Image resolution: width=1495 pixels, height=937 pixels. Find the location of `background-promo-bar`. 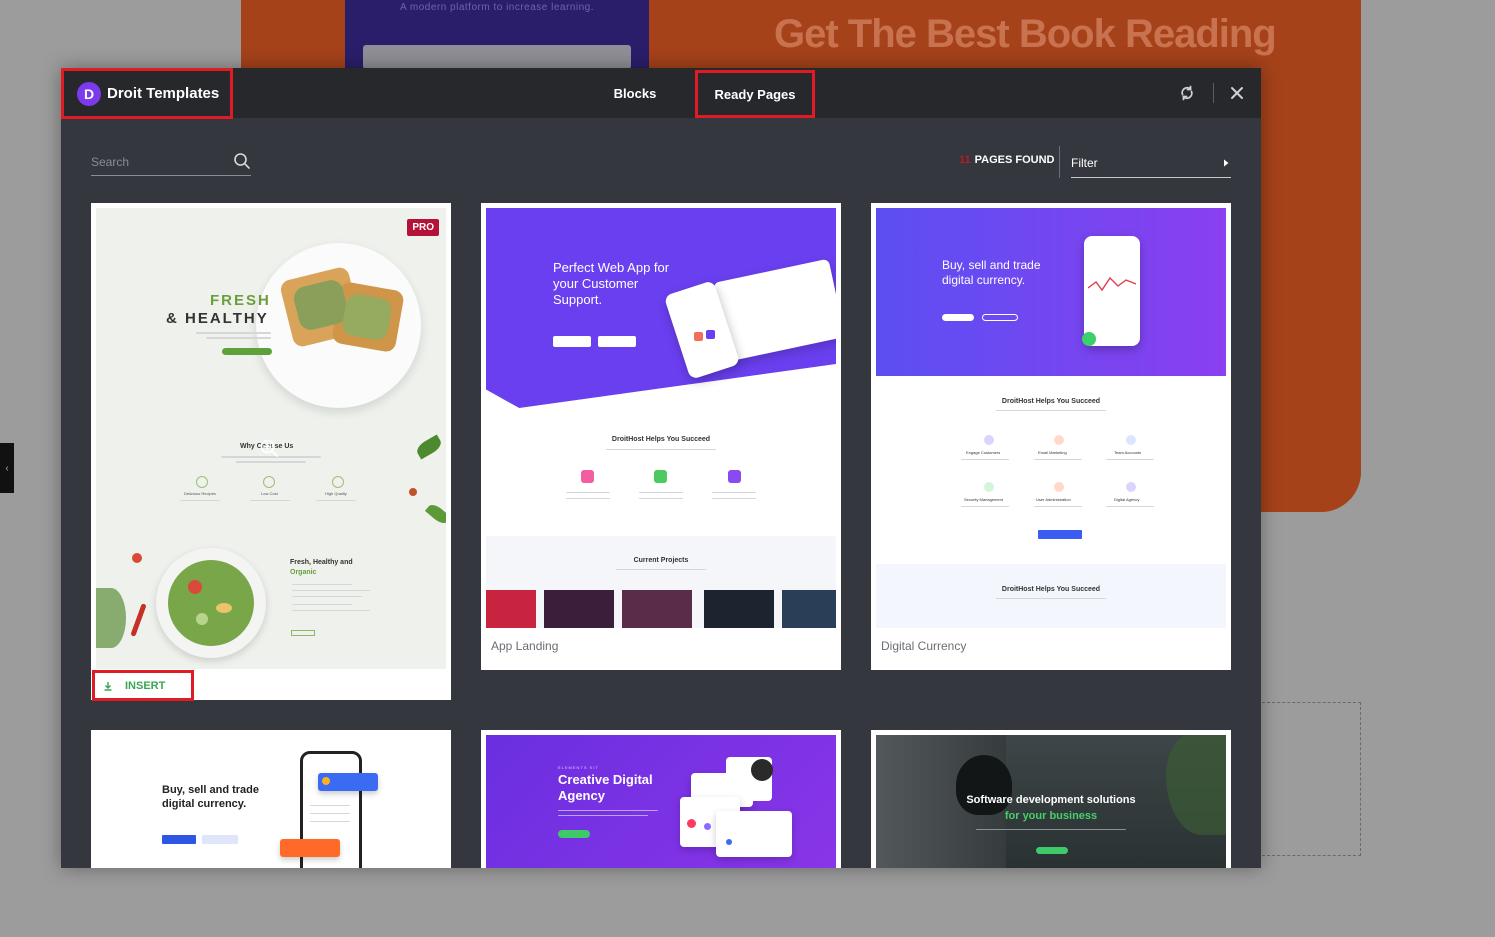

background-promo-bar is located at coordinates (497, 57).